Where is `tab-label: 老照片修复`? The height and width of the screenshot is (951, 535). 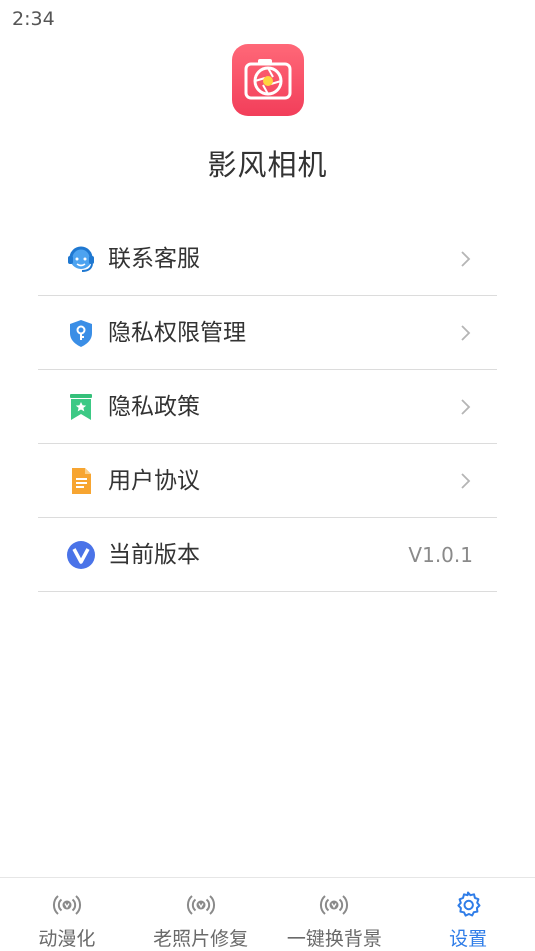 tab-label: 老照片修复 is located at coordinates (201, 939).